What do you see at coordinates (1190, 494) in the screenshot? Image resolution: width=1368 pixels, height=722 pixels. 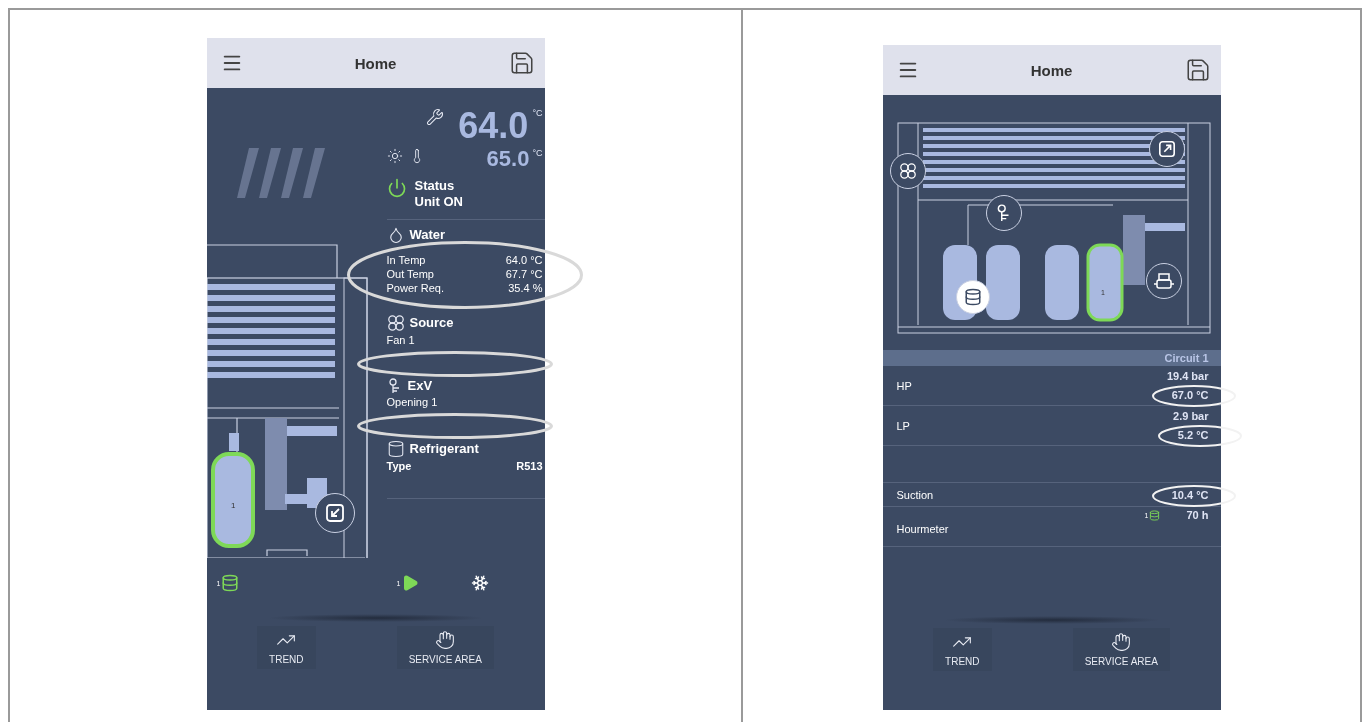 I see `reading-value: 10.4 °C` at bounding box center [1190, 494].